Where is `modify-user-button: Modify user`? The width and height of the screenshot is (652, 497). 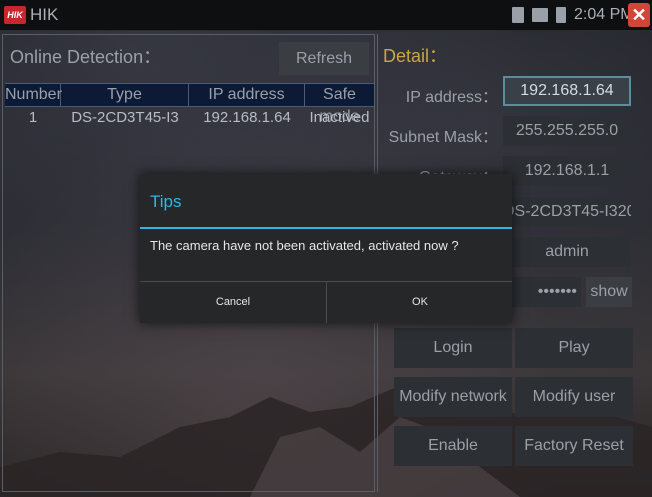
modify-user-button: Modify user is located at coordinates (574, 397).